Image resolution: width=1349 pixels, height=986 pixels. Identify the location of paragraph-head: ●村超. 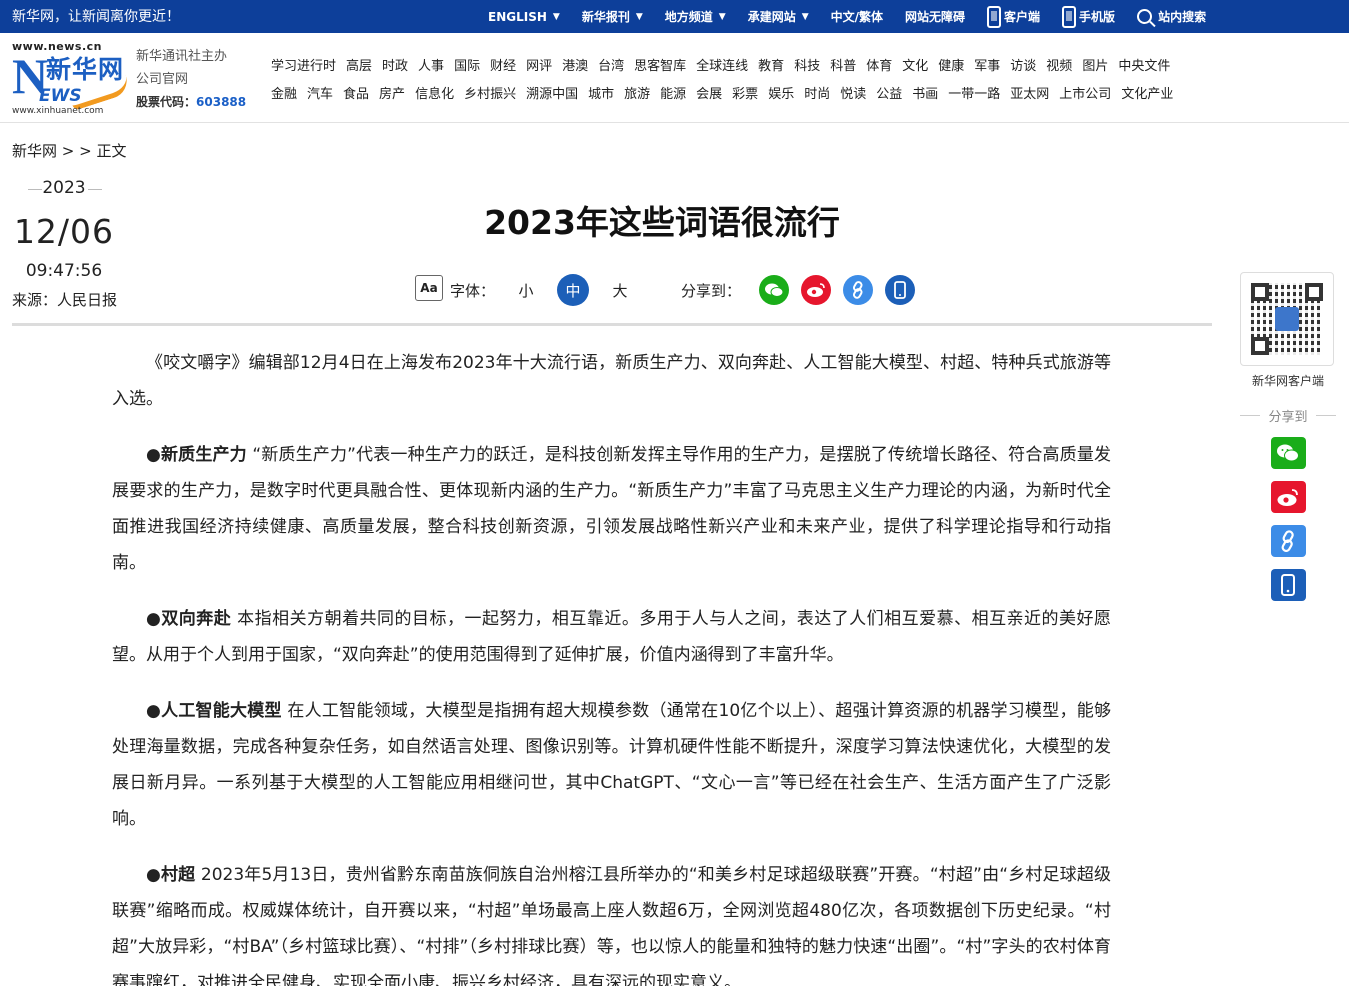
(171, 875).